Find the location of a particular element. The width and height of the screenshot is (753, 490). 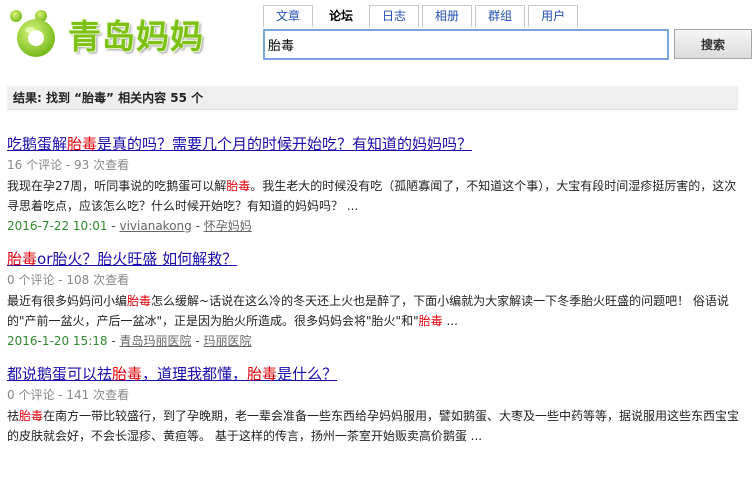

search-input is located at coordinates (466, 44).